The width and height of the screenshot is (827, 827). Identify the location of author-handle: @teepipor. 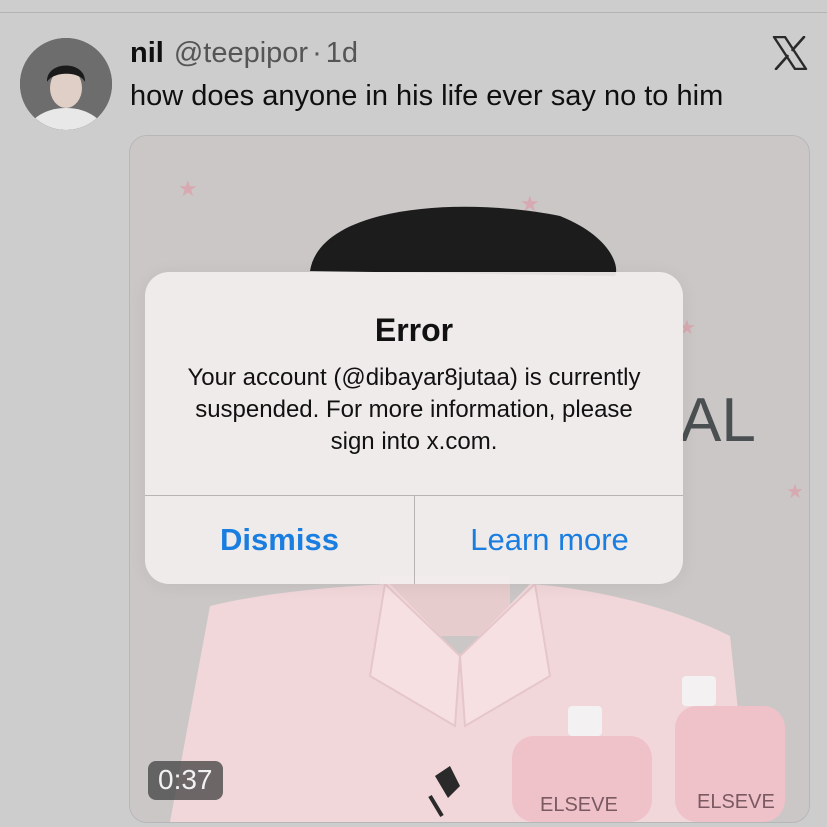
(241, 53).